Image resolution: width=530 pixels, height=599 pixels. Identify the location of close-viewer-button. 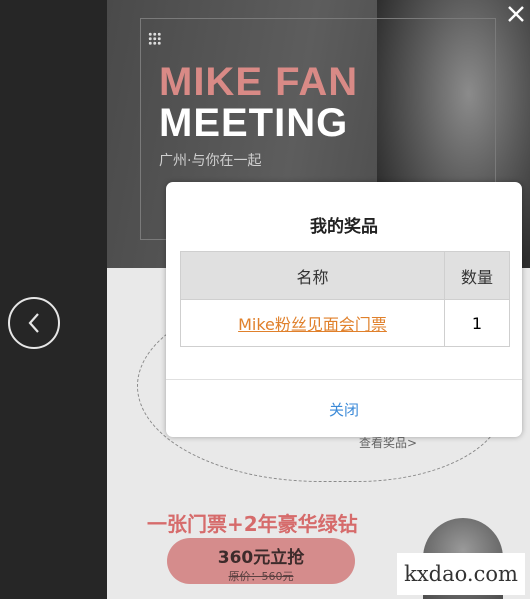
(516, 14).